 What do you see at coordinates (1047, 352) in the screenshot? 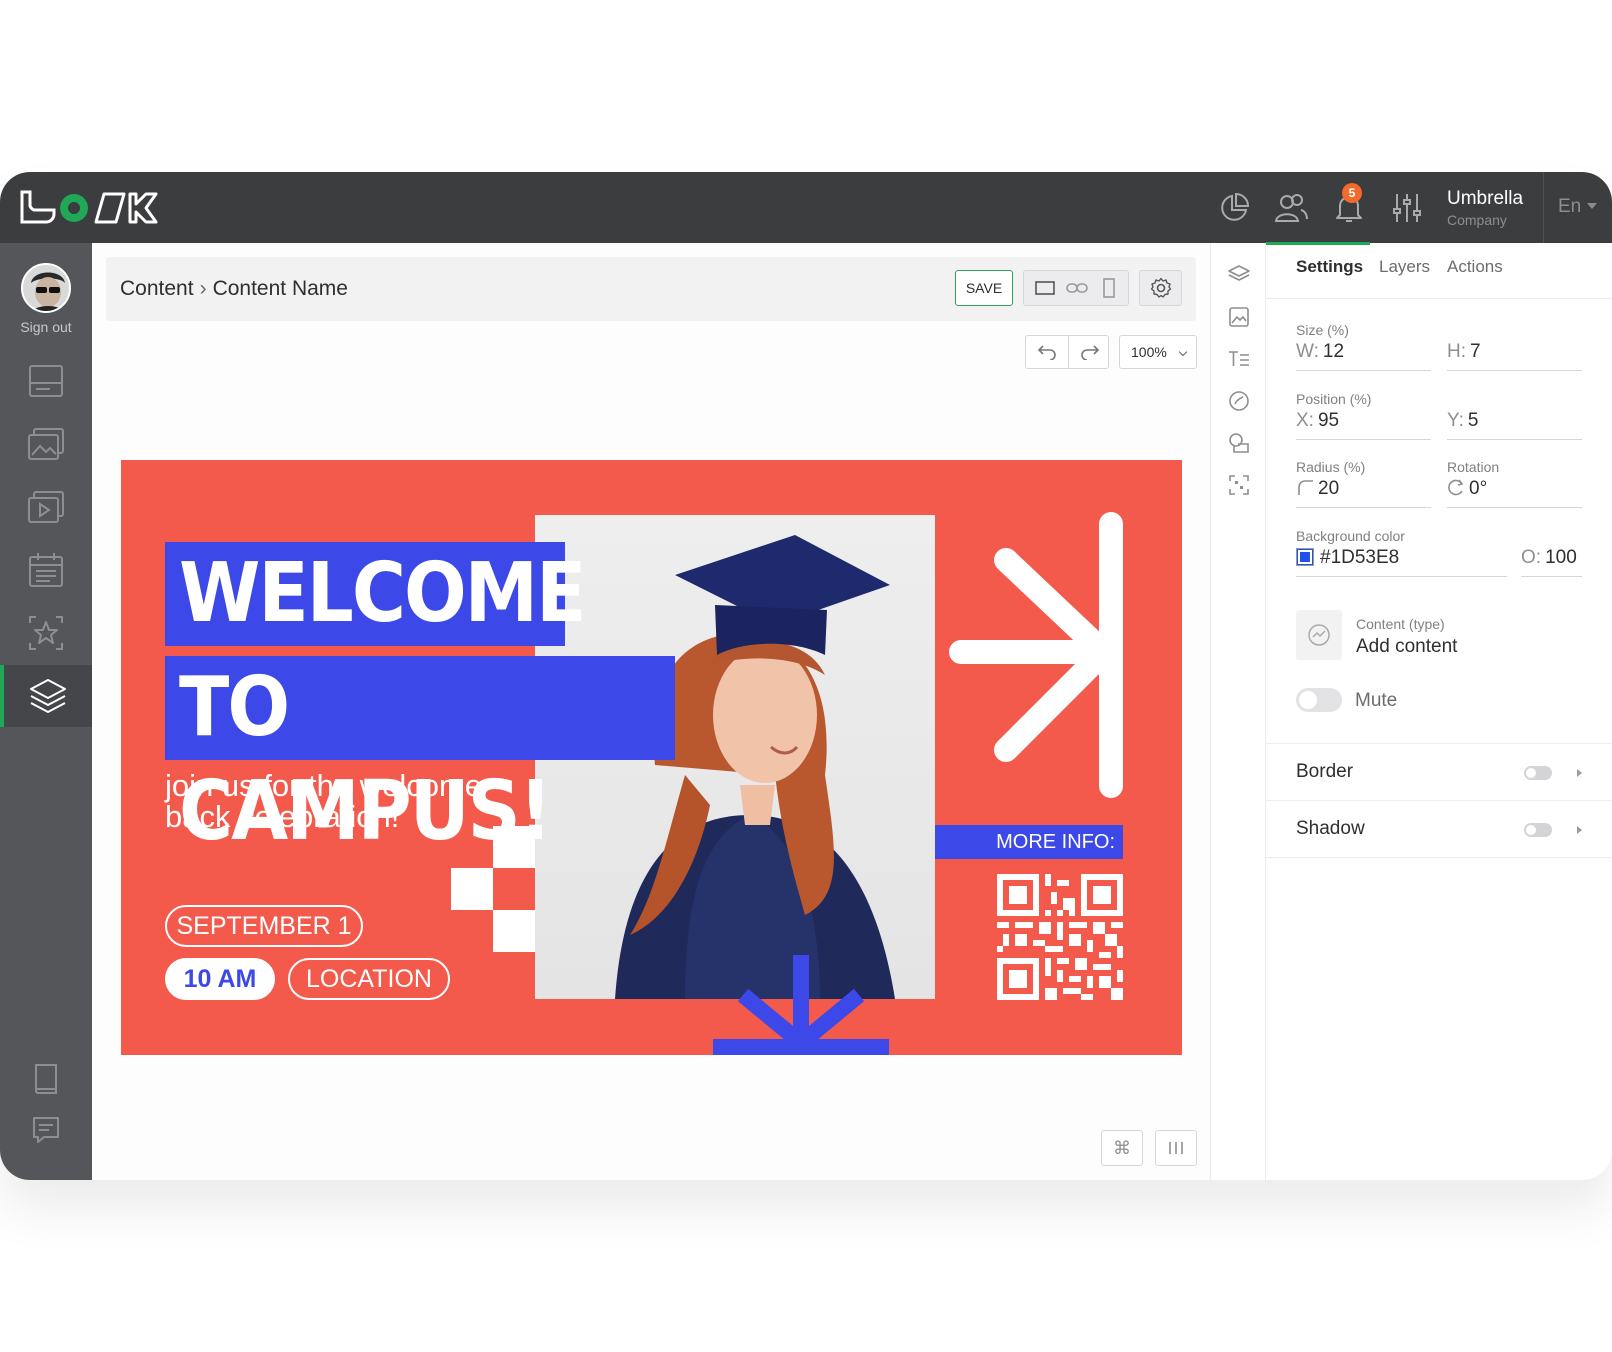
I see `undo-button` at bounding box center [1047, 352].